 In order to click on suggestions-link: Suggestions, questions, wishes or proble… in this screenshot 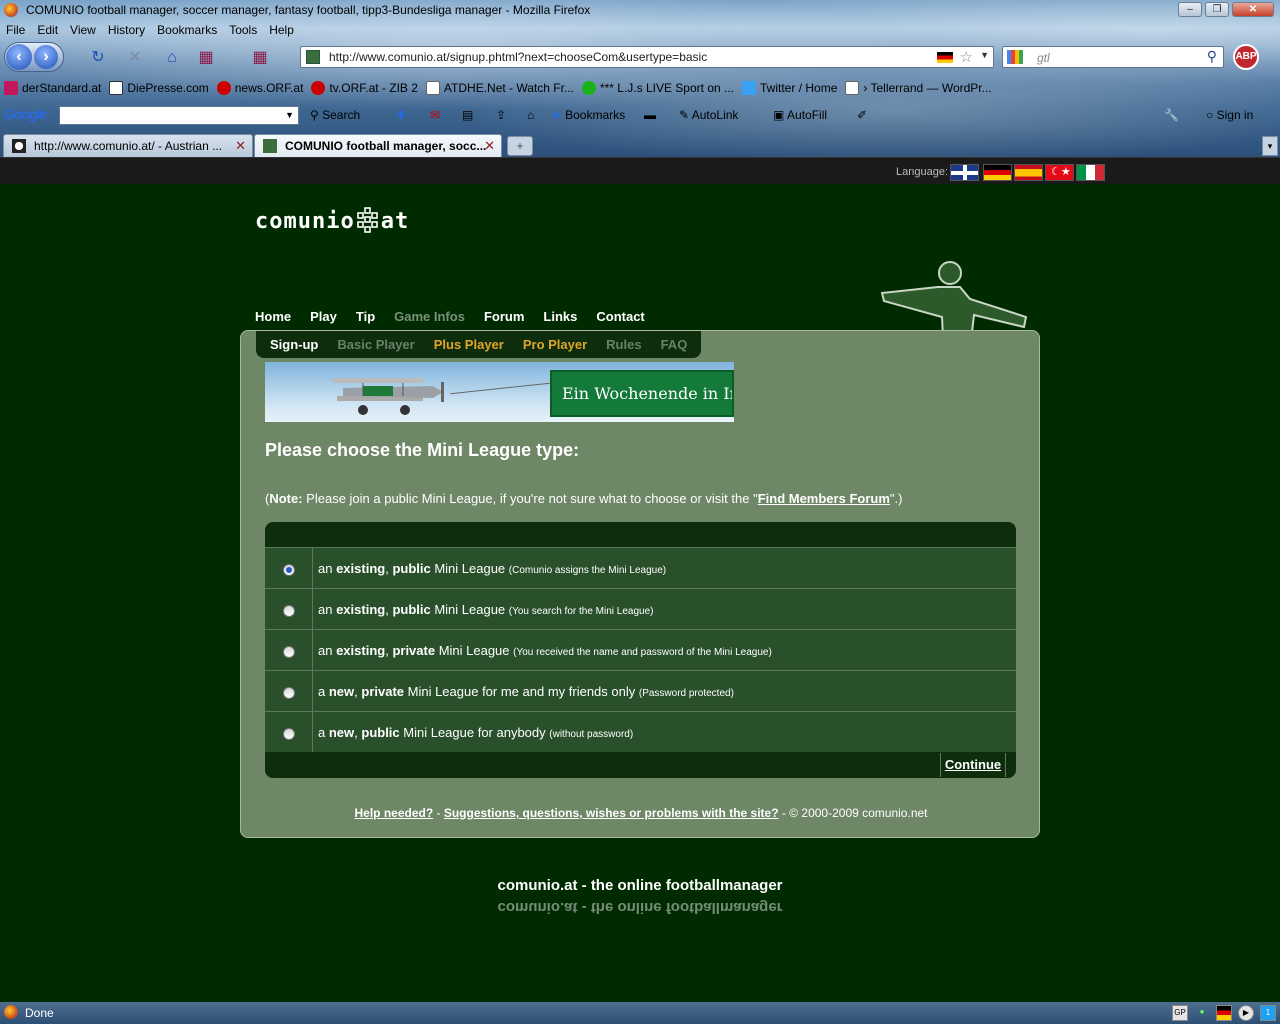, I will do `click(611, 813)`.